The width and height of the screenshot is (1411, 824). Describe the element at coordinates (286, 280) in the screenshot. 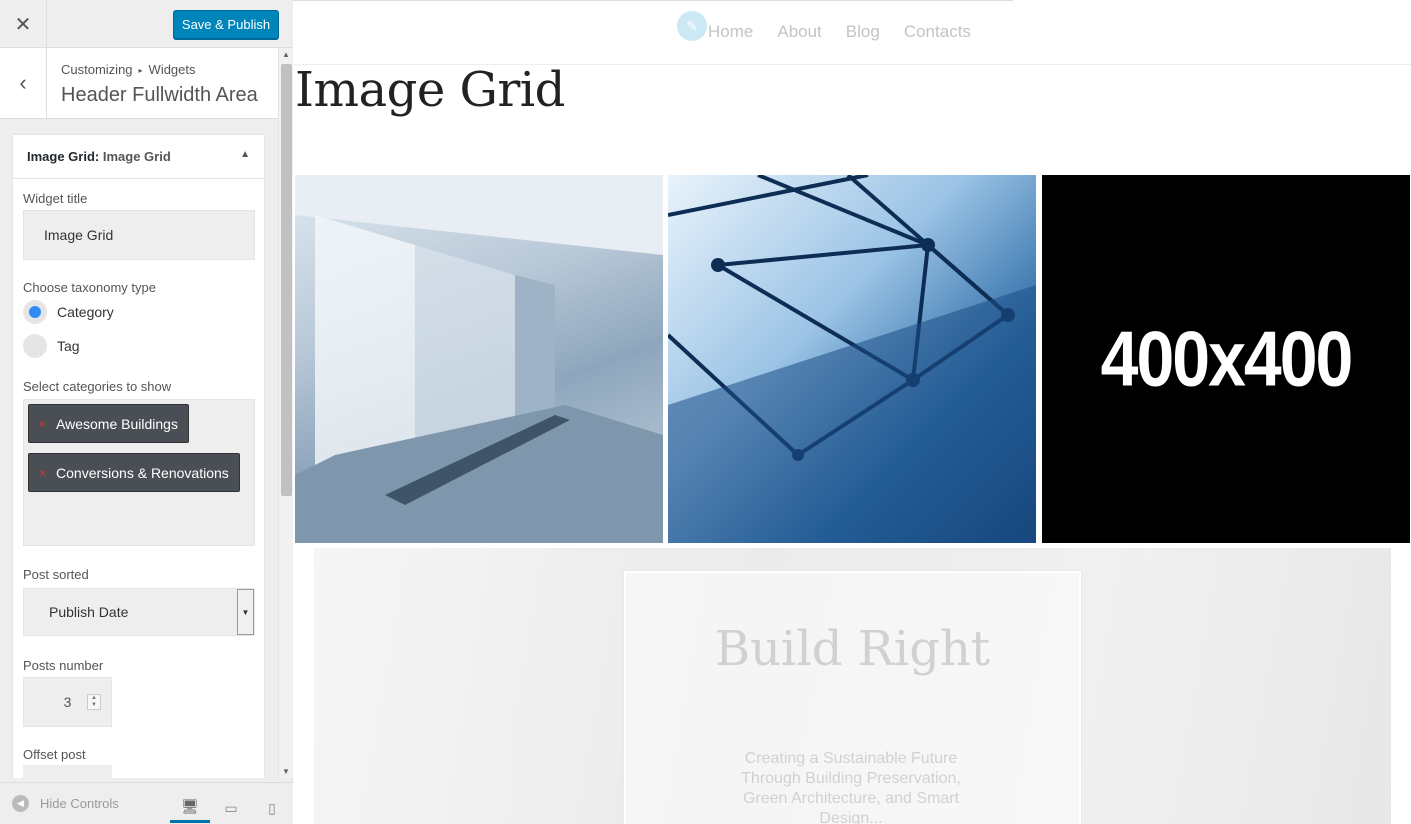

I see `scrollbar-thumb` at that location.